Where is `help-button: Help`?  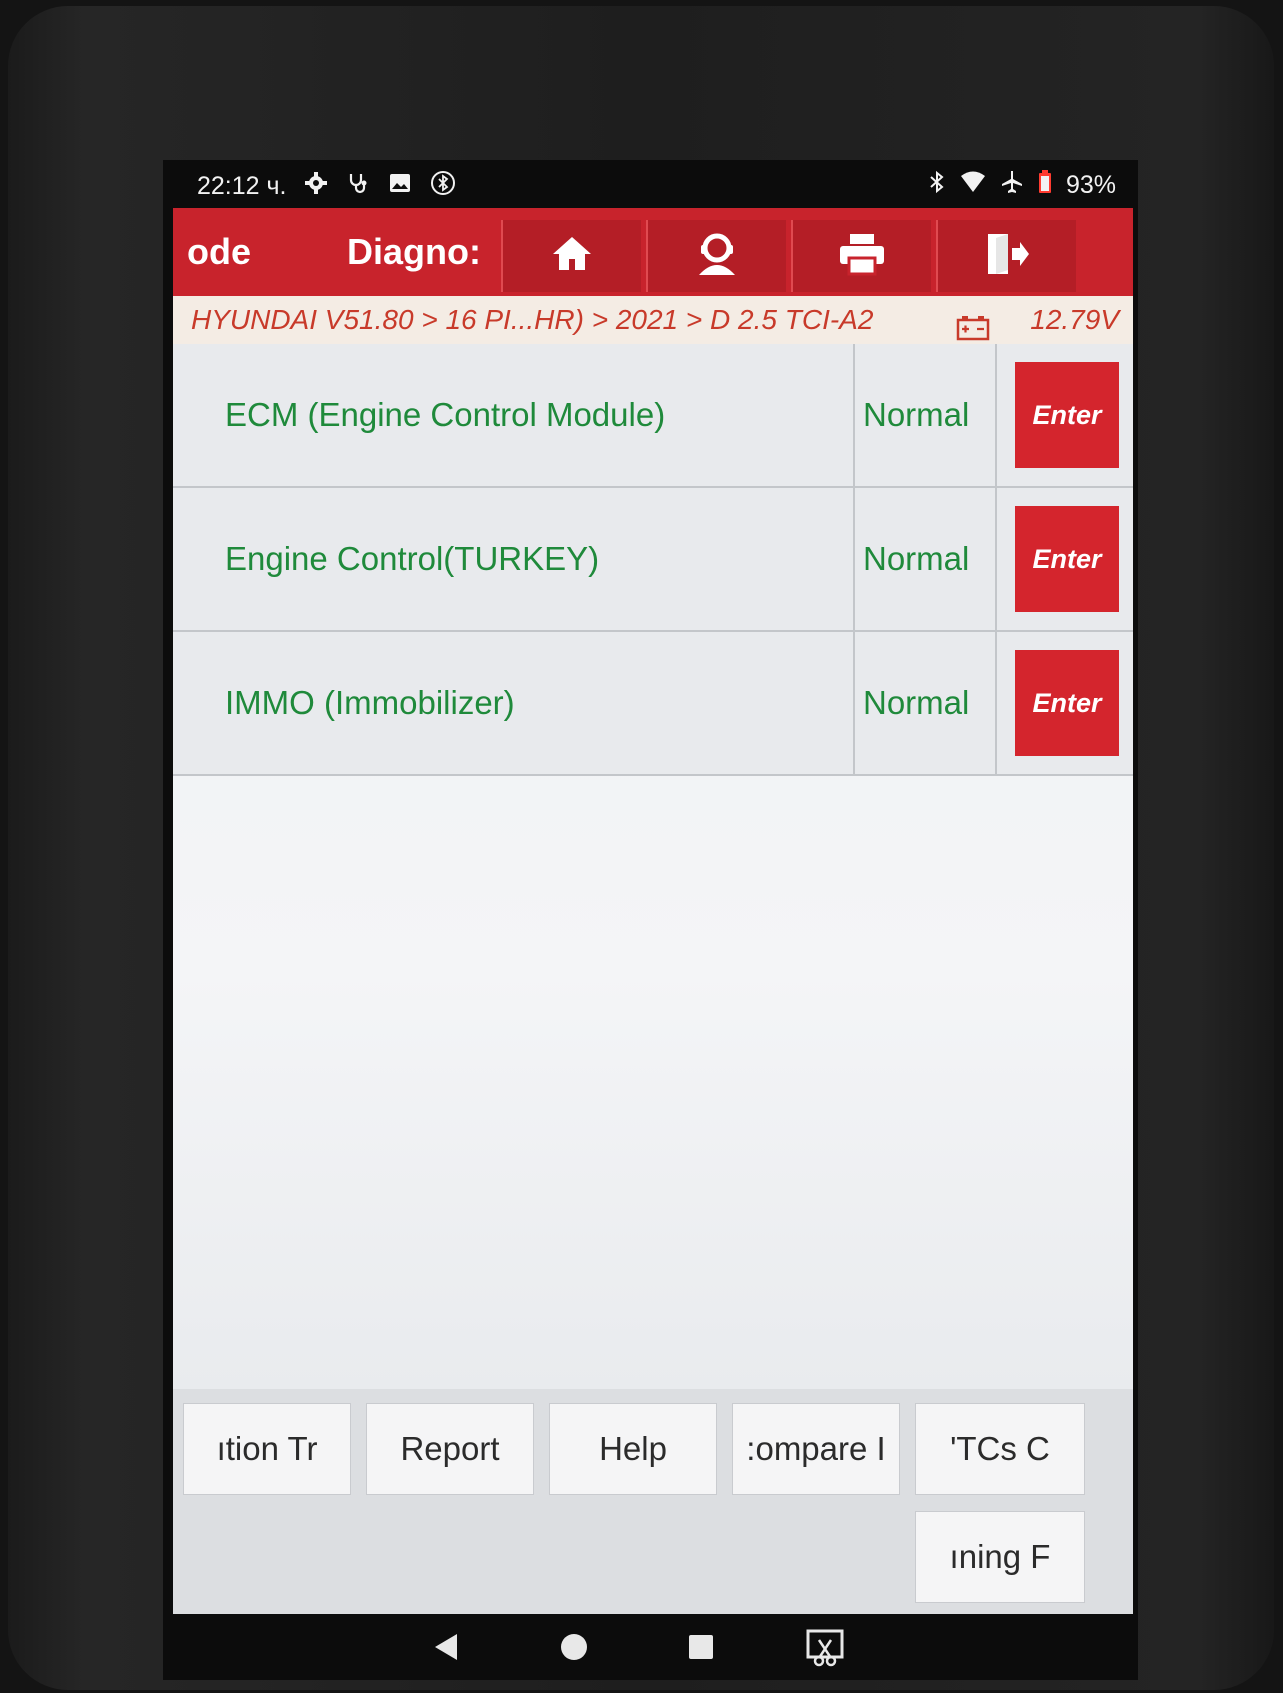
help-button: Help is located at coordinates (633, 1449).